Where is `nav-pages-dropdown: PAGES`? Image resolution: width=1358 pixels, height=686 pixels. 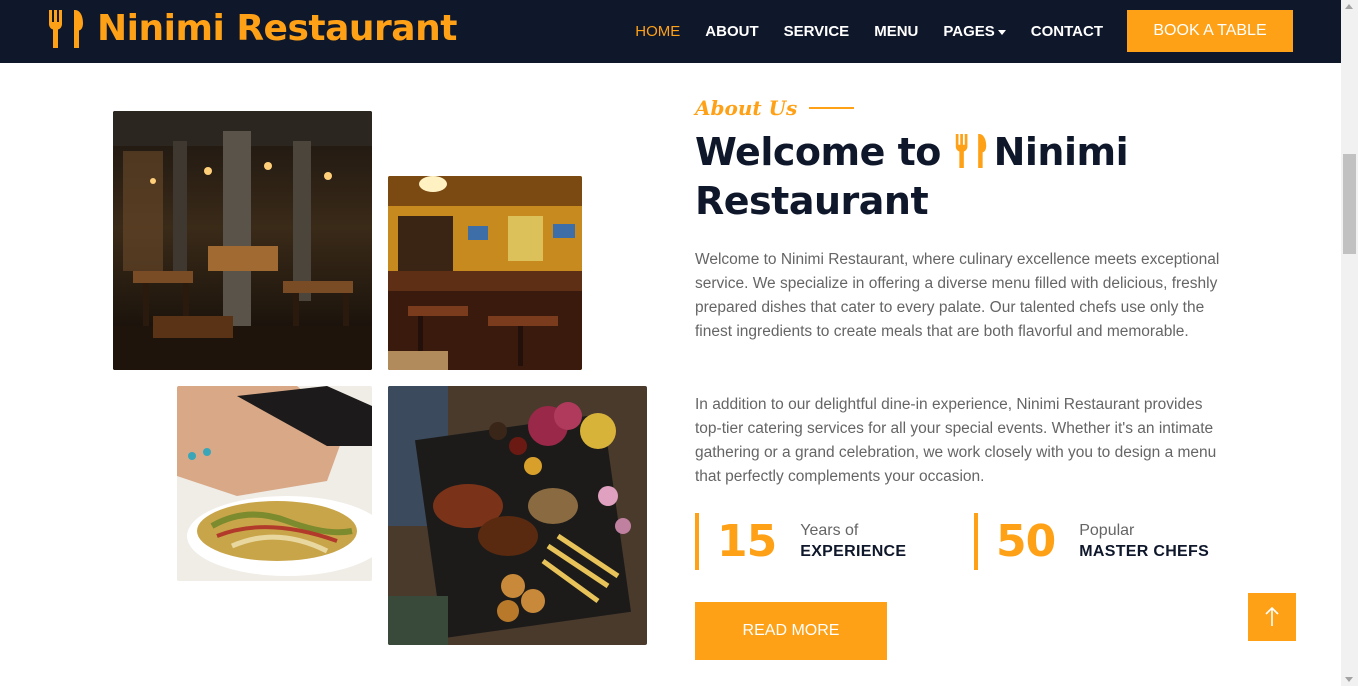
nav-pages-dropdown: PAGES is located at coordinates (974, 31).